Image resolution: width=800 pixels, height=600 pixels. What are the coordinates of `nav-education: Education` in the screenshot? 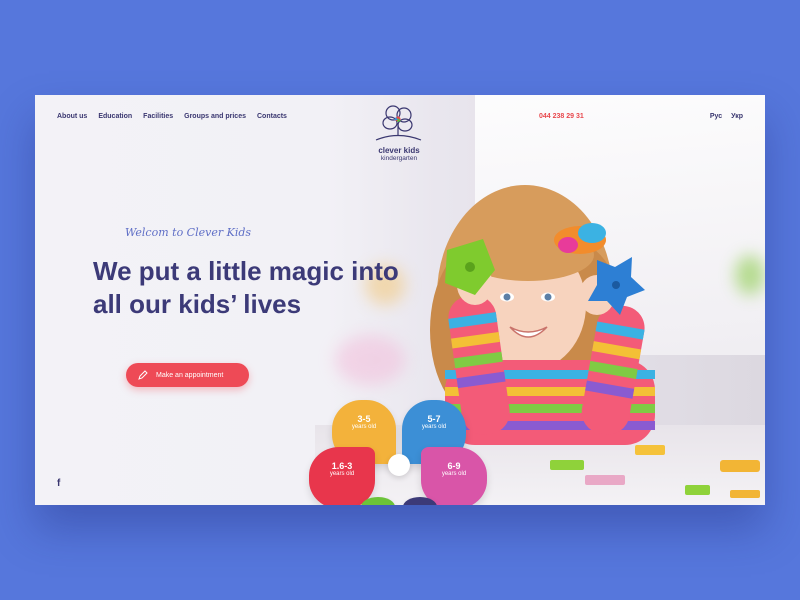 It's located at (115, 116).